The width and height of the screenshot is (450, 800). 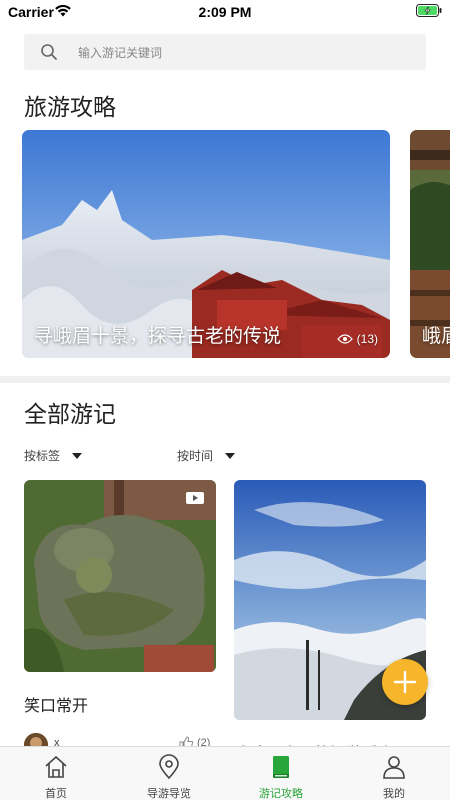 I want to click on book-icon, so click(x=281, y=767).